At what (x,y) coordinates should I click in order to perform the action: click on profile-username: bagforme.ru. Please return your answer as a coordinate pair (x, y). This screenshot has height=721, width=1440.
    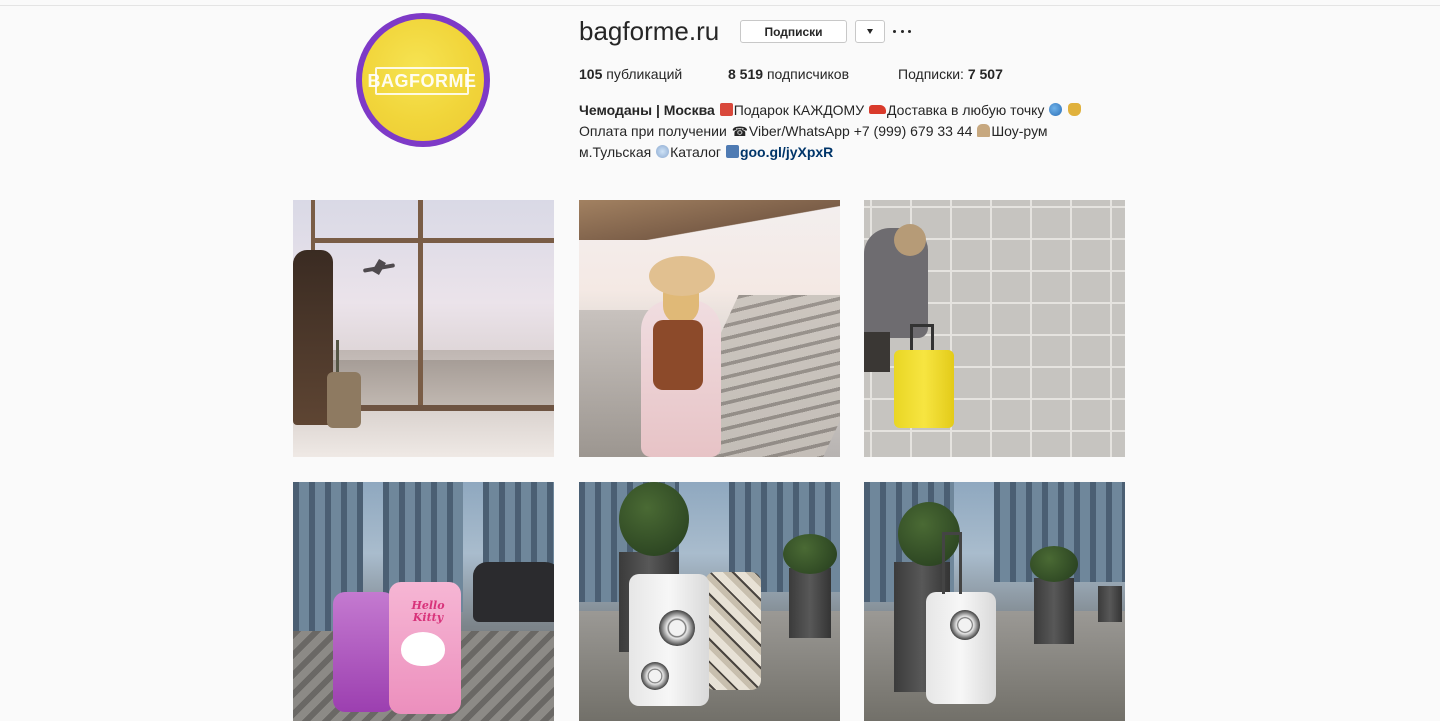
    Looking at the image, I should click on (649, 31).